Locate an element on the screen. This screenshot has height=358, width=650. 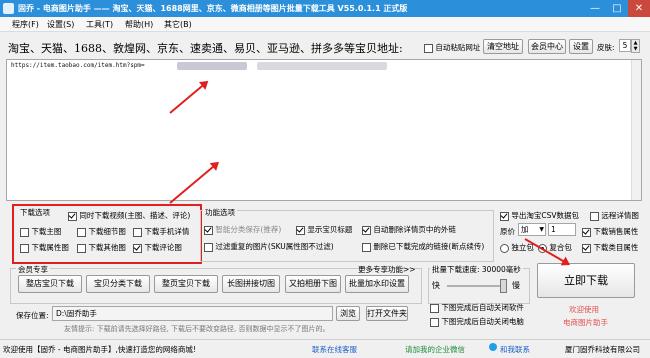
detail-image-option: 下载细节图 is located at coordinates (101, 231).